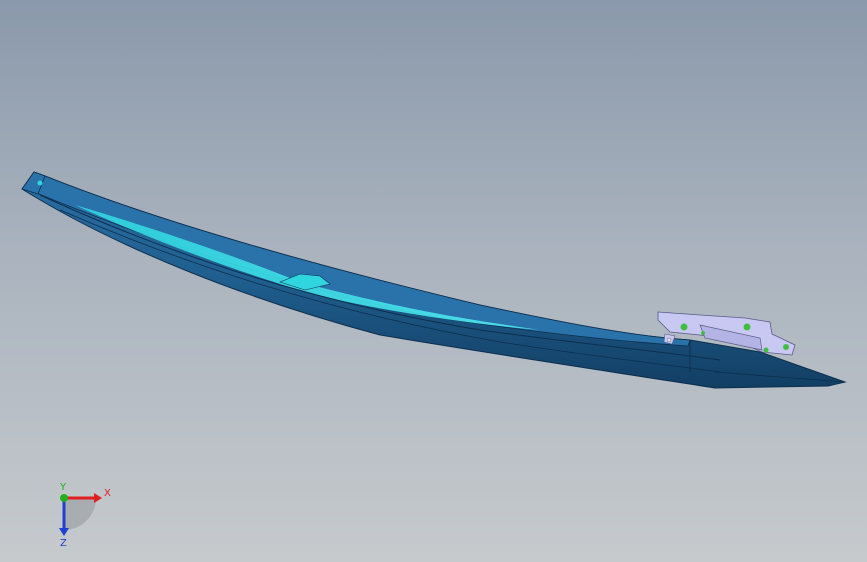  I want to click on x-axis-label: X, so click(107, 493).